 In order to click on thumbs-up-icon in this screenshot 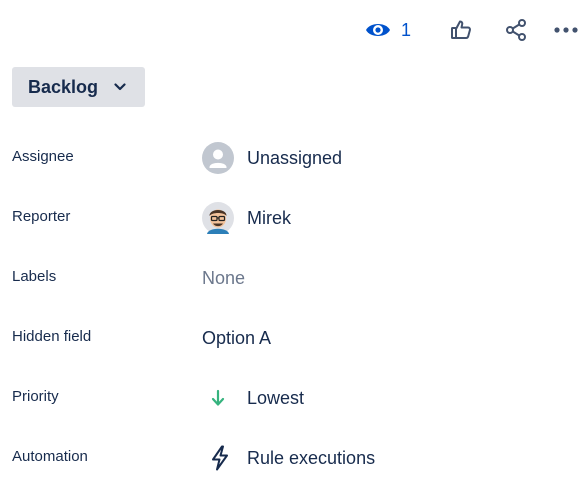, I will do `click(461, 30)`.